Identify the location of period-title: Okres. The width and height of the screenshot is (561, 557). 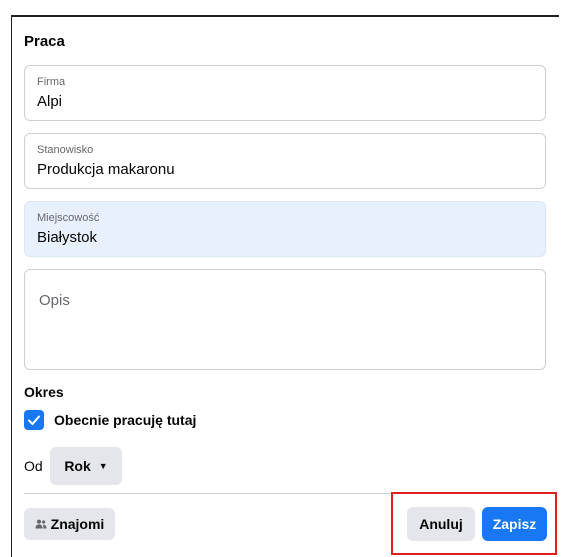
(44, 392).